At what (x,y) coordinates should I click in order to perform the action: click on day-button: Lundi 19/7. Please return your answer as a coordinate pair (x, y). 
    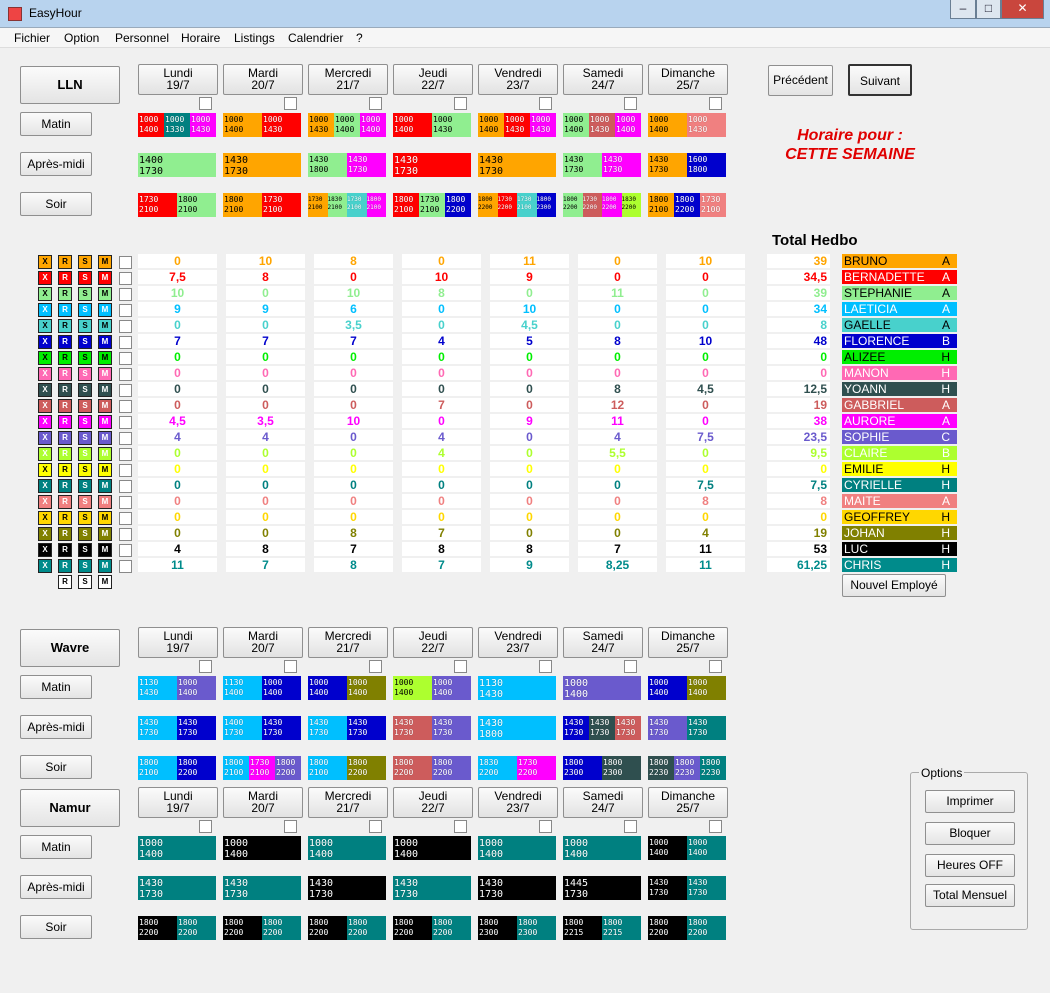
    Looking at the image, I should click on (178, 79).